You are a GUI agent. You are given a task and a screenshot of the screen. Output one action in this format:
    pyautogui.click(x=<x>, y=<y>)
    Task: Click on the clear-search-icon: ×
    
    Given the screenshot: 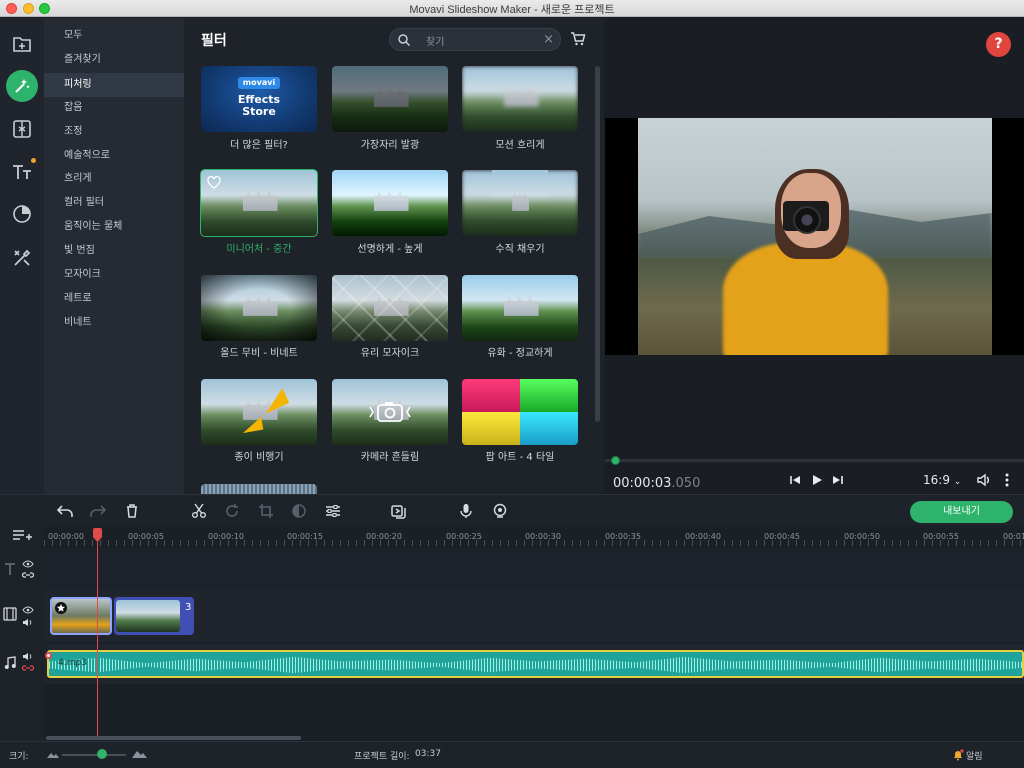 What is the action you would take?
    pyautogui.click(x=548, y=39)
    